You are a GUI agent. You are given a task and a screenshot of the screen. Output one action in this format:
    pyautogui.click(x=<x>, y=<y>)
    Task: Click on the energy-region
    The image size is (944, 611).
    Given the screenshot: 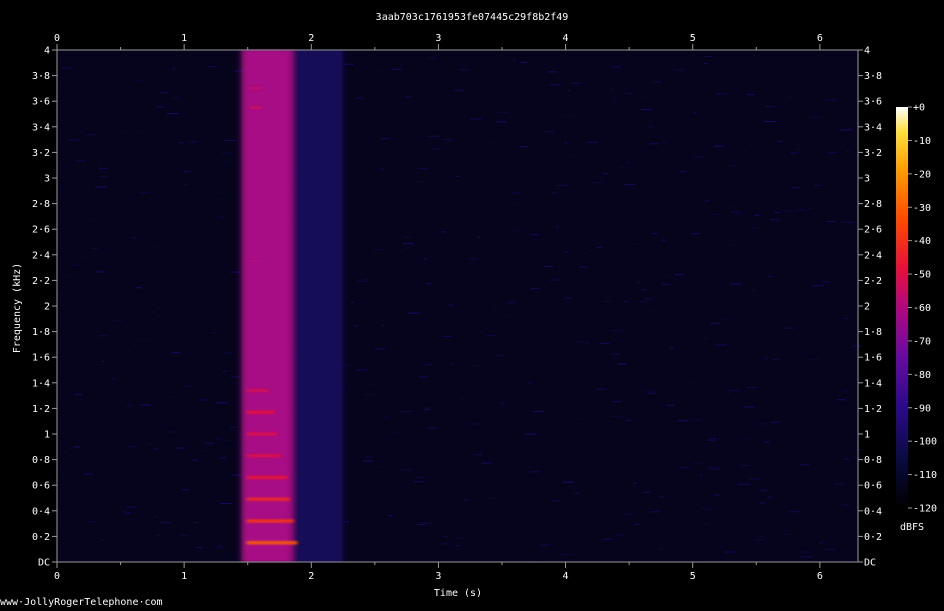 What is the action you would take?
    pyautogui.click(x=318, y=306)
    